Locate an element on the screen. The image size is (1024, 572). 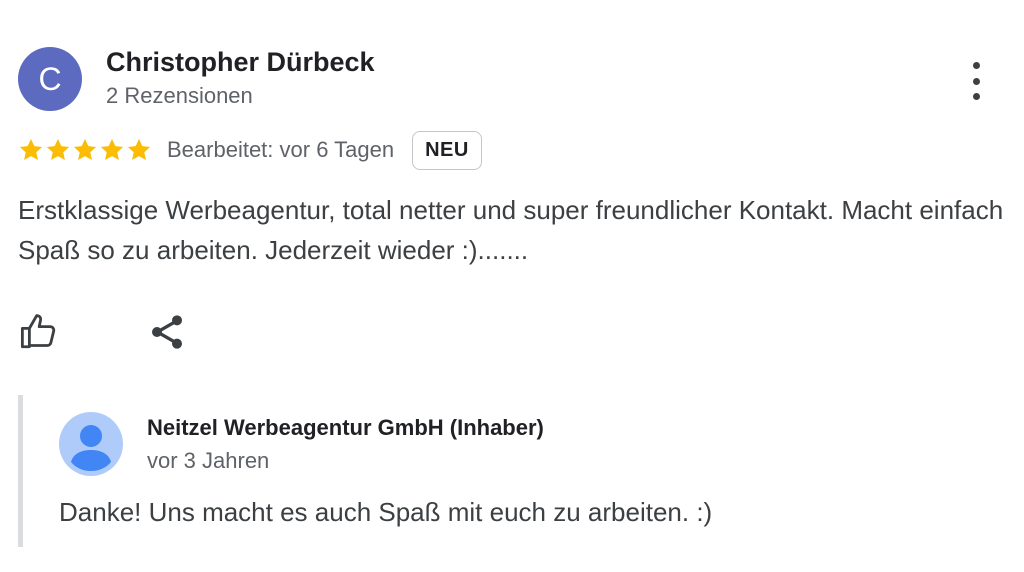
author-name: Christopher Dürbeck is located at coordinates (240, 62).